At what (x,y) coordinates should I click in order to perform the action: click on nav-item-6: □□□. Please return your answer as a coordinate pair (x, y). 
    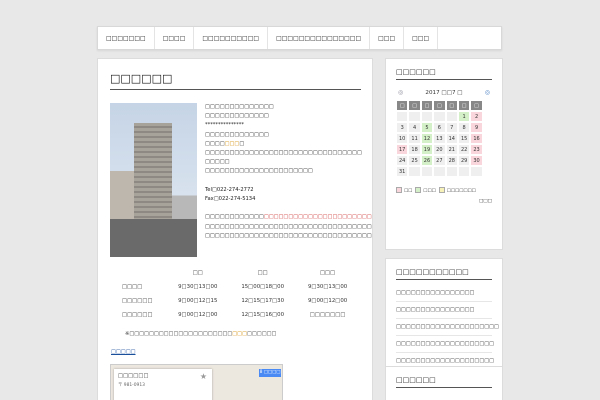
    Looking at the image, I should click on (421, 38).